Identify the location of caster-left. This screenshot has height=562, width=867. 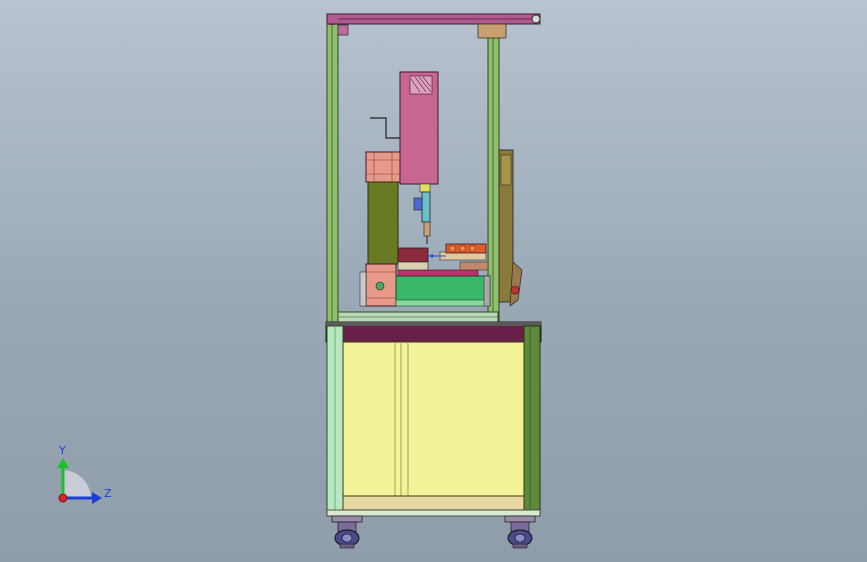
(347, 532).